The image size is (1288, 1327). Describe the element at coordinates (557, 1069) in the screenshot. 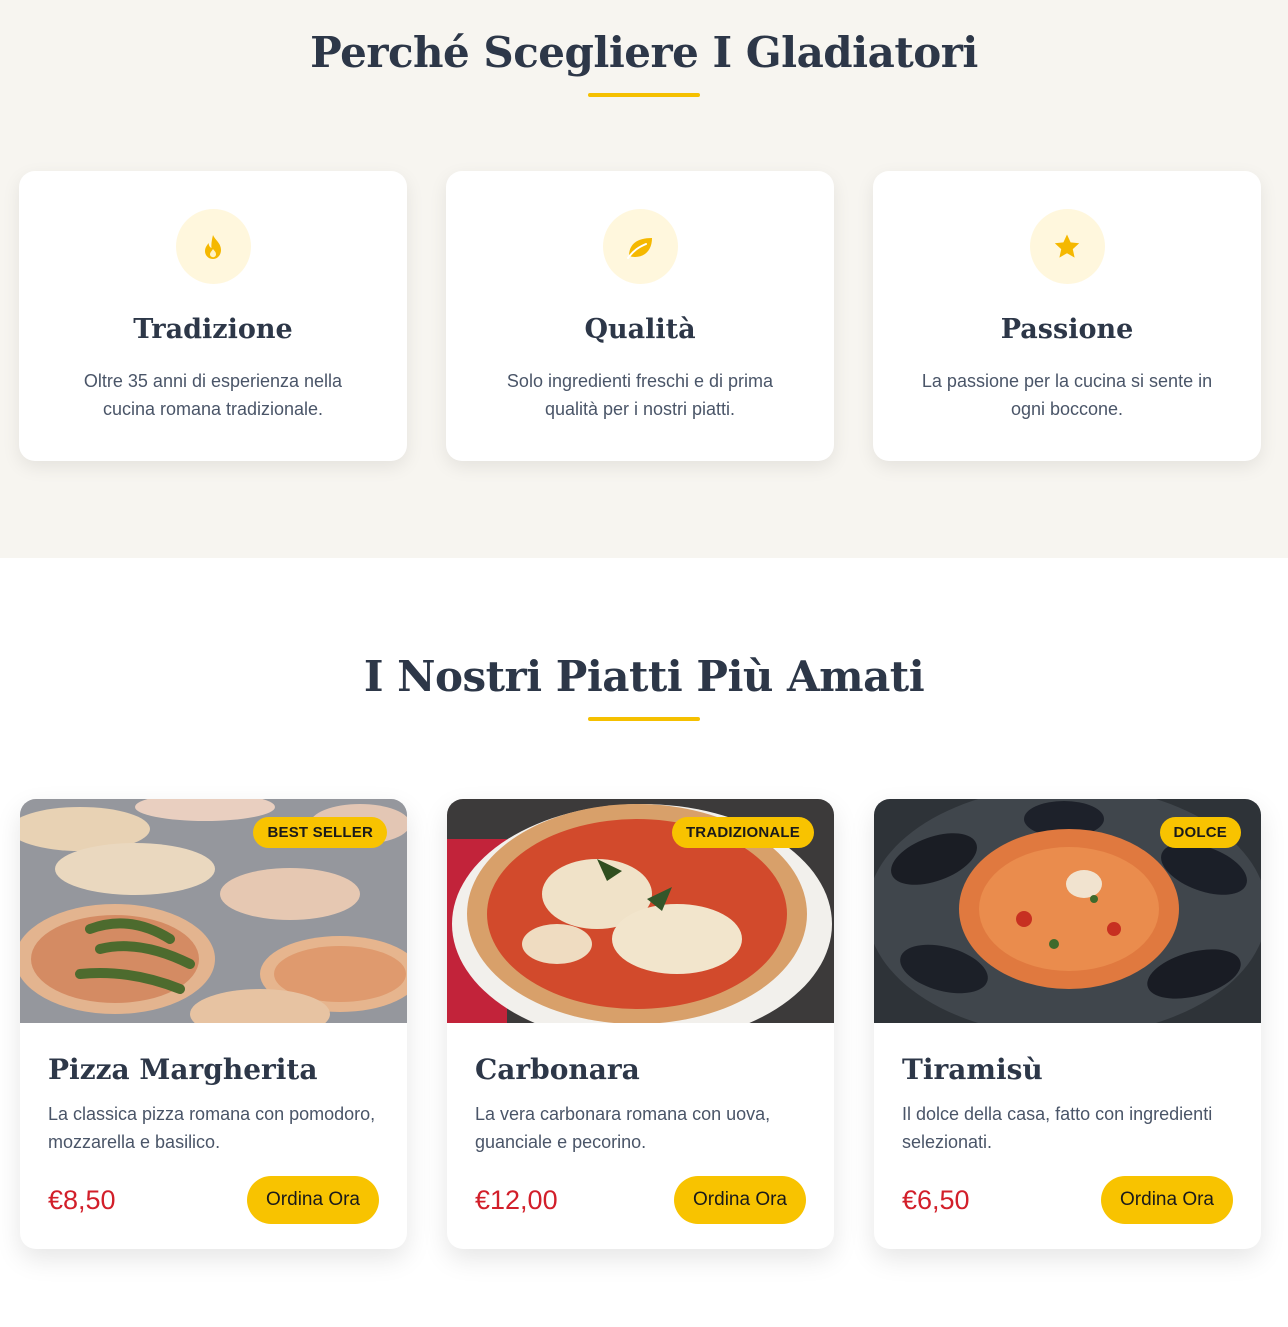

I see `dish-name: Carbonara` at that location.